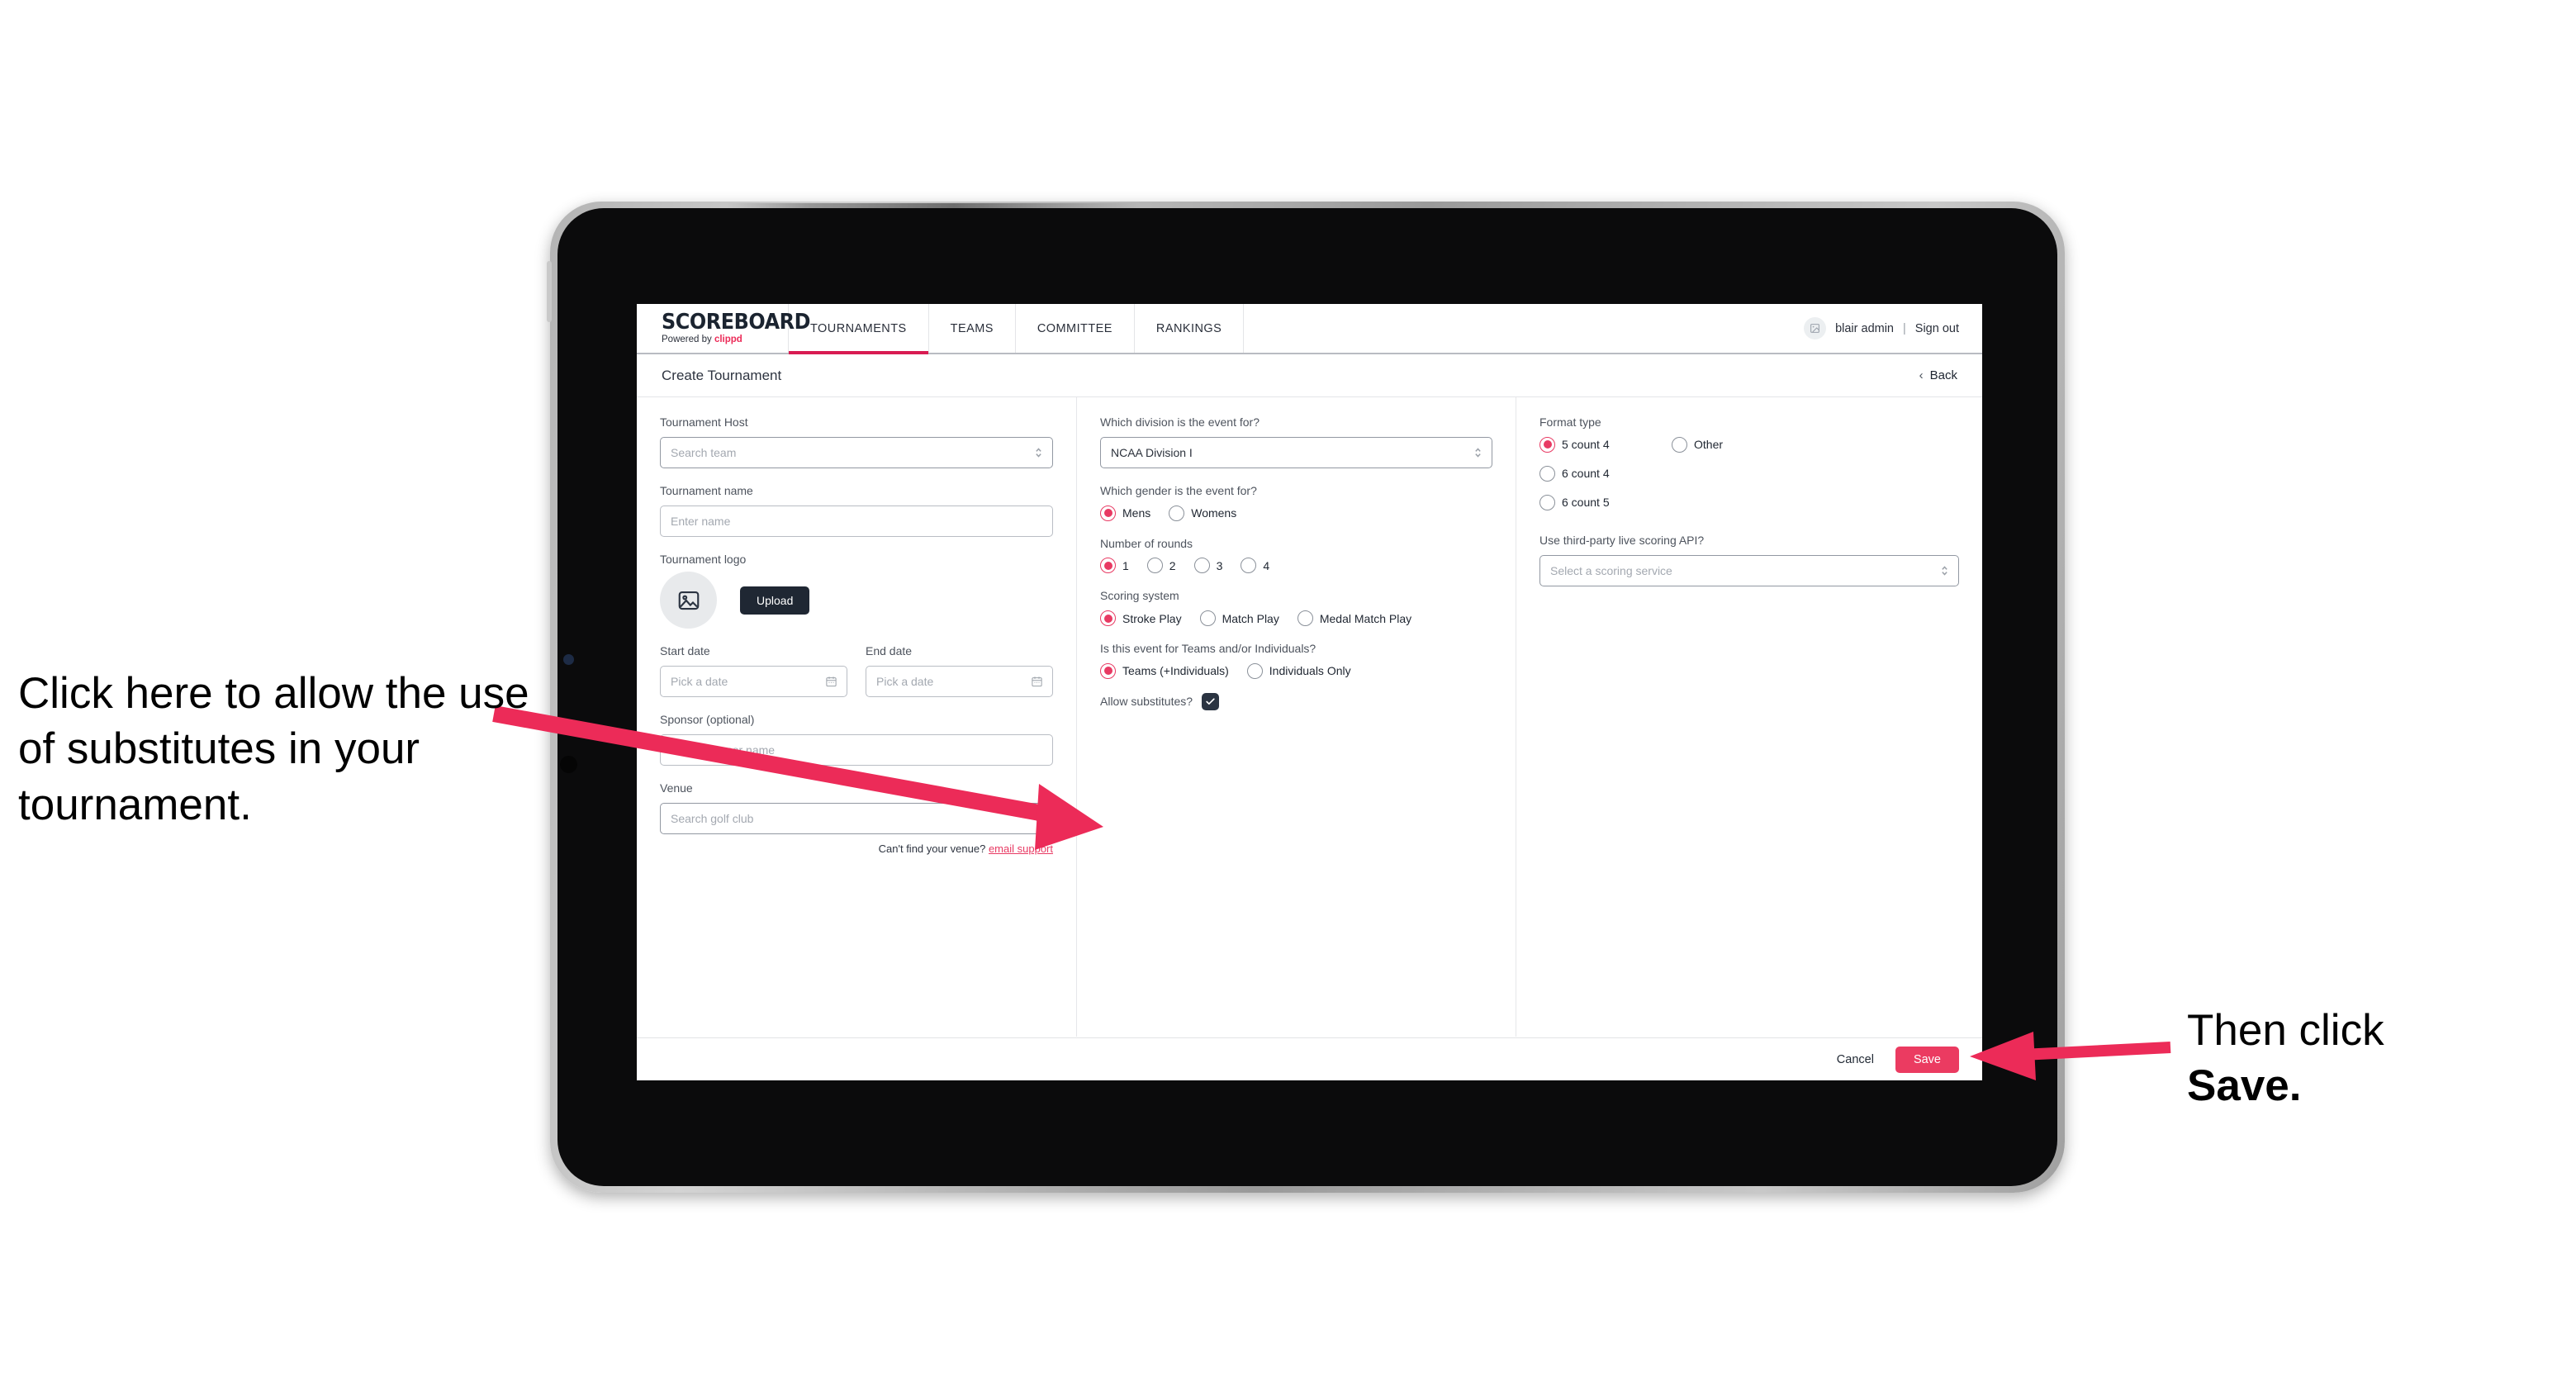  I want to click on sign-out-link: Sign out, so click(1937, 328).